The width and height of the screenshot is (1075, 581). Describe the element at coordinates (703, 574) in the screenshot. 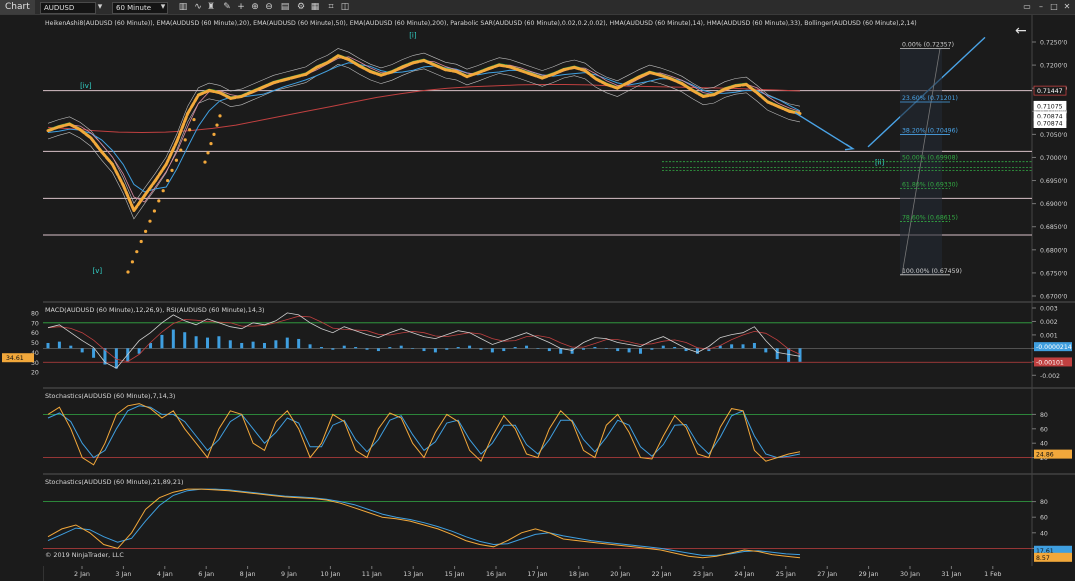

I see `x-tick-label: 23 Jan` at that location.